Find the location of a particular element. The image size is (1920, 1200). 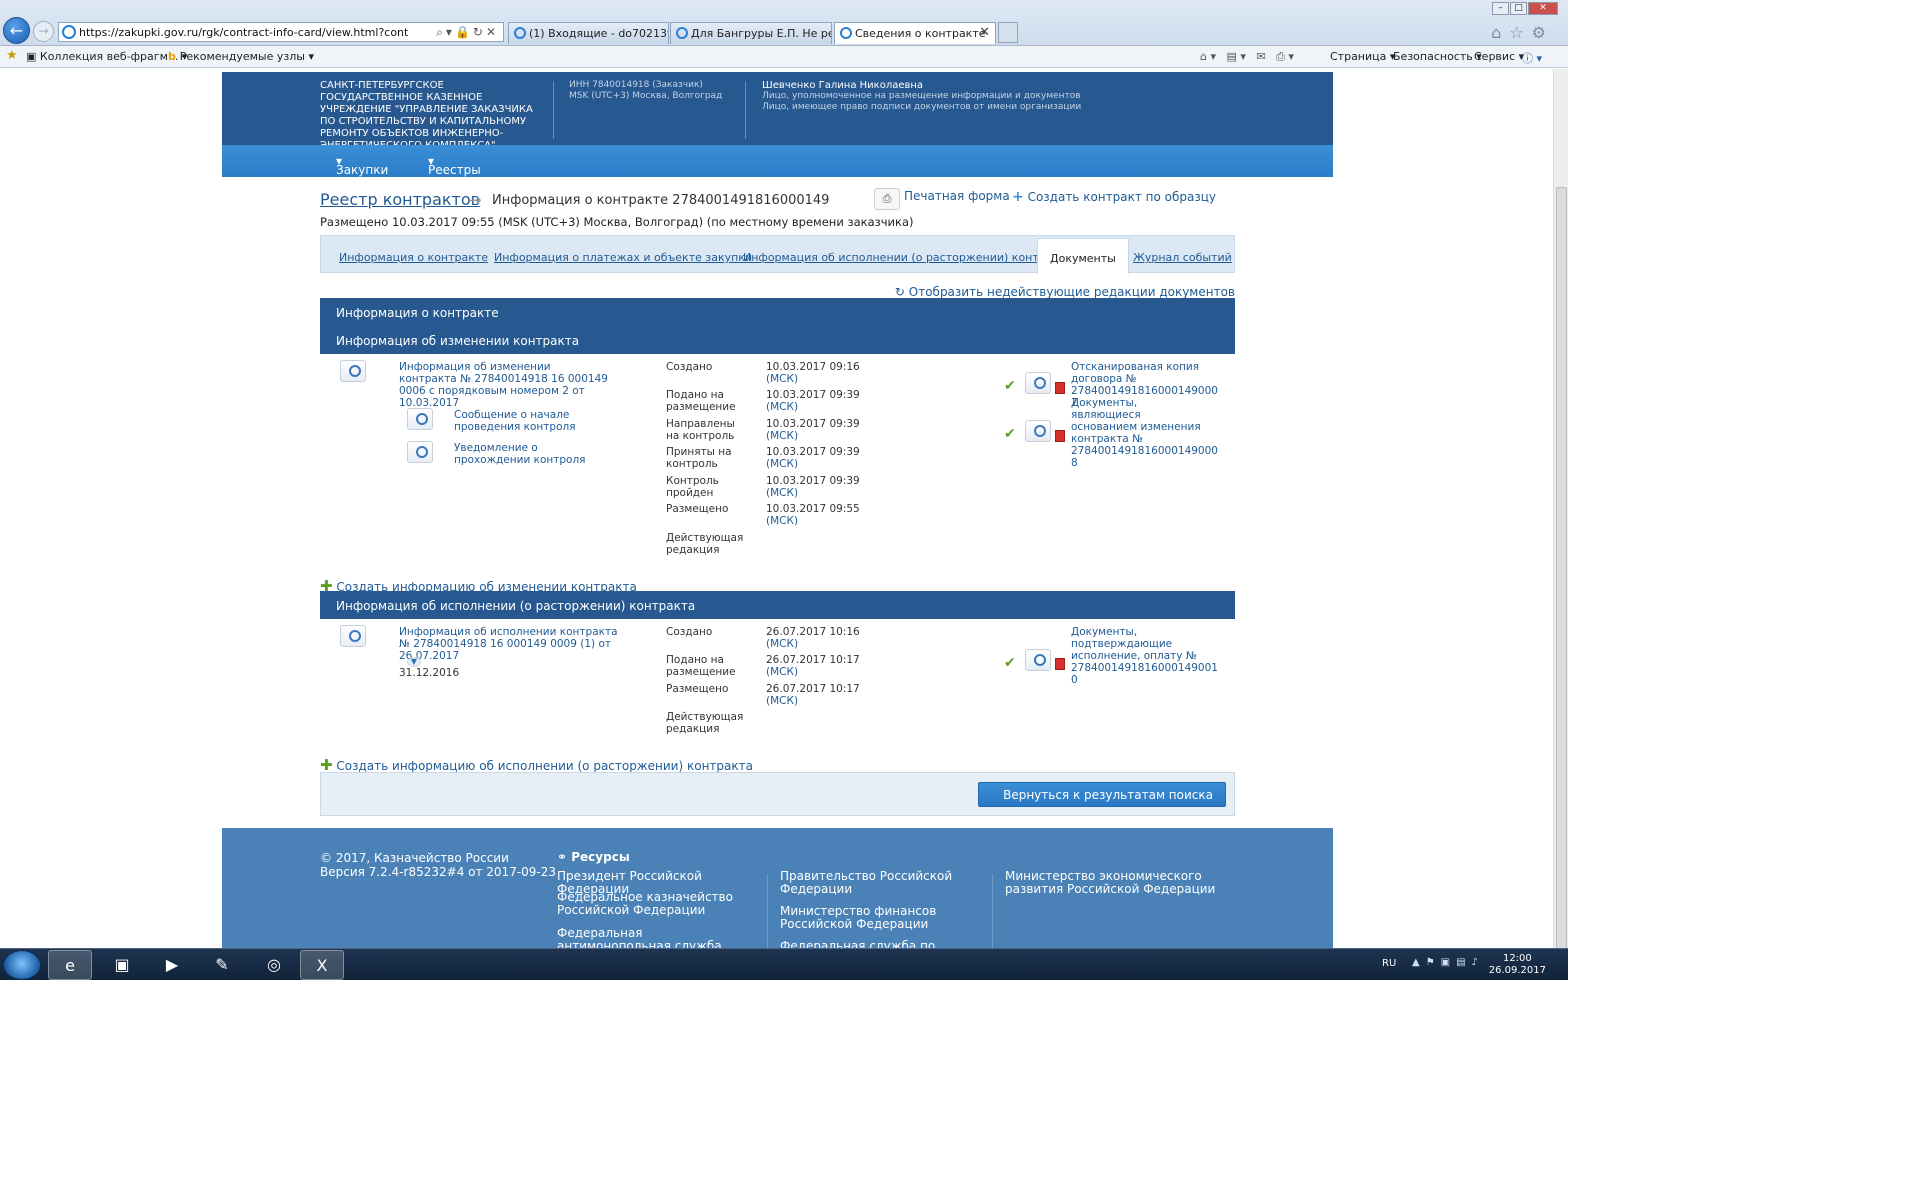

system-tray: RU ▲⚑▣▤♪ 12:00 26.09.2017 is located at coordinates (1468, 965).